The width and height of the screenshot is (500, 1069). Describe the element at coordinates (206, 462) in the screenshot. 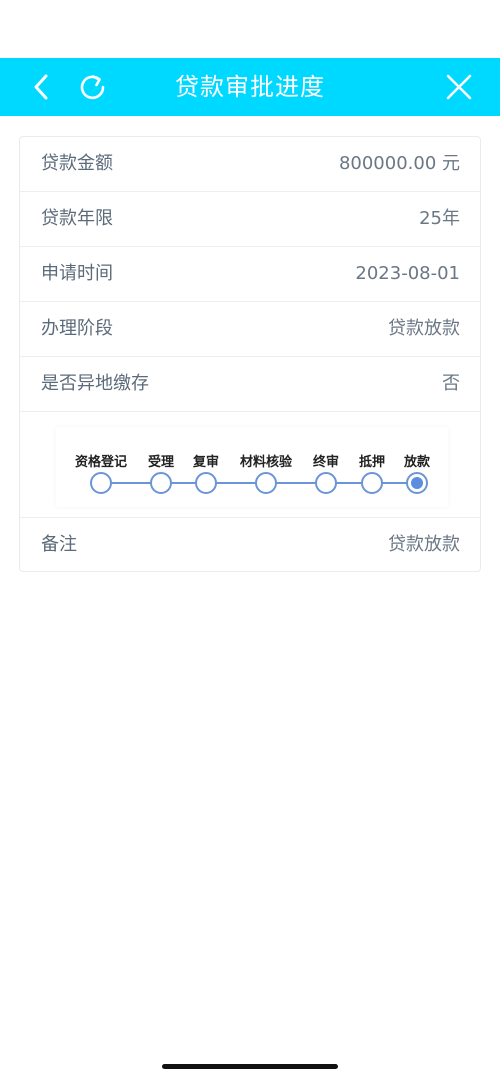

I see `step-label: 复审` at that location.